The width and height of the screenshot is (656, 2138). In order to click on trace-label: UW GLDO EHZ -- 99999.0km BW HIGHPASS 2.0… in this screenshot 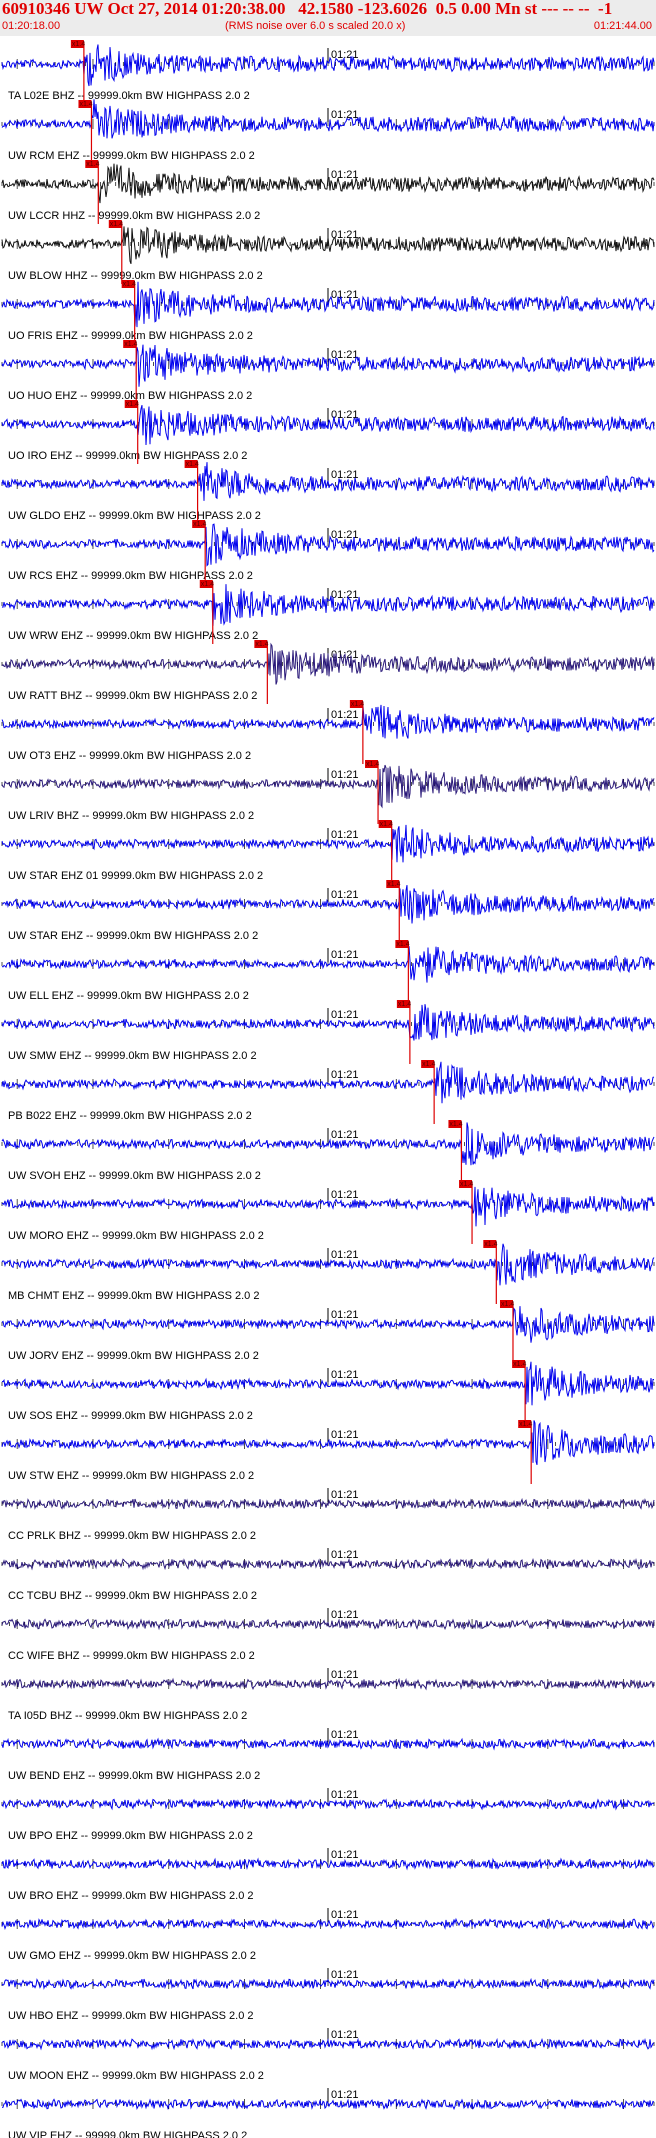, I will do `click(134, 516)`.